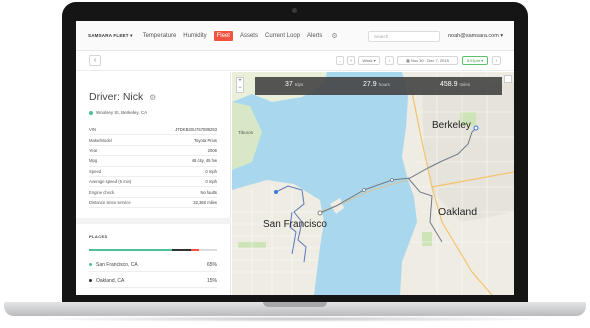 The image size is (590, 328). Describe the element at coordinates (153, 140) in the screenshot. I see `table-row: Make/Model Toyota Prius` at that location.